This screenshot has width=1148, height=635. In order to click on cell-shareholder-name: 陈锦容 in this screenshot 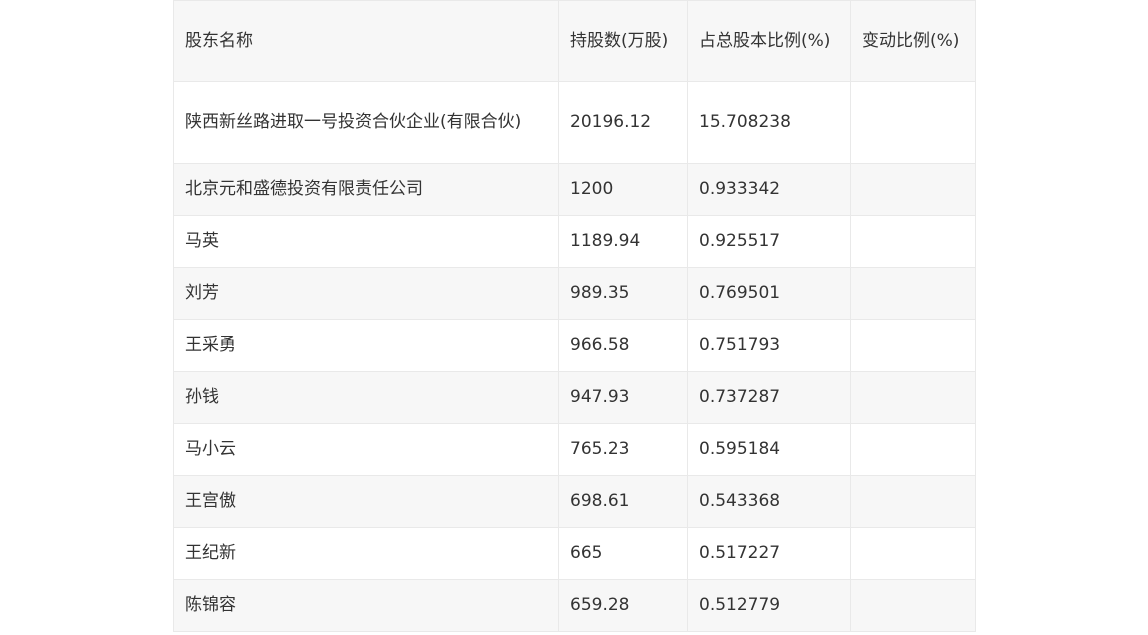, I will do `click(366, 605)`.